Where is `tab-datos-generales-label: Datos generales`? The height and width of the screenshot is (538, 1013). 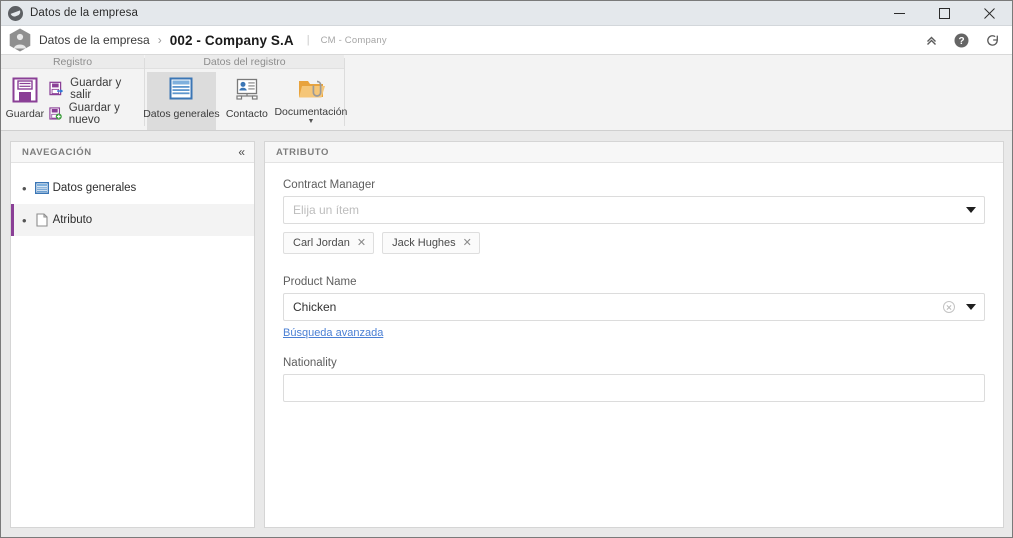
tab-datos-generales-label: Datos generales is located at coordinates (181, 114).